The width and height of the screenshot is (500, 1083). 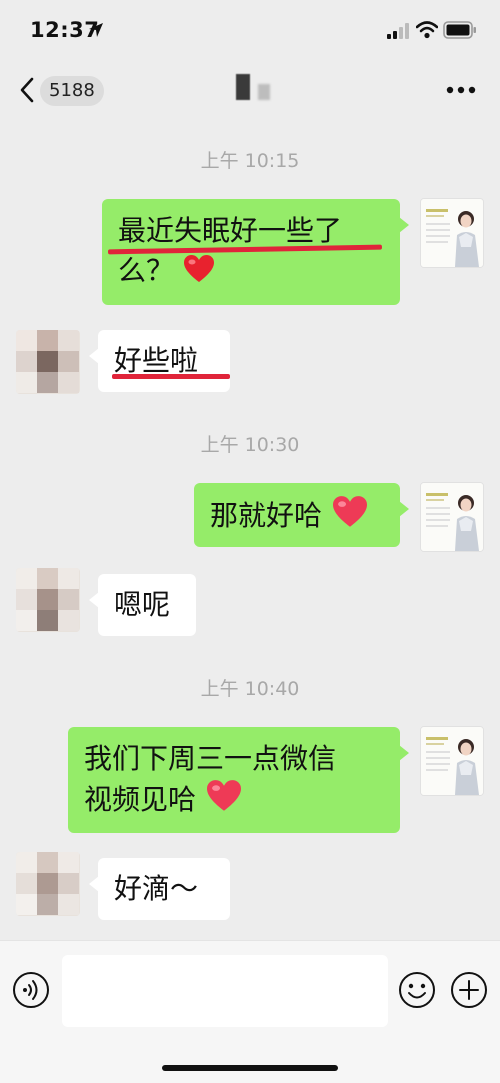 I want to click on message-text-line: 么？, so click(x=146, y=270).